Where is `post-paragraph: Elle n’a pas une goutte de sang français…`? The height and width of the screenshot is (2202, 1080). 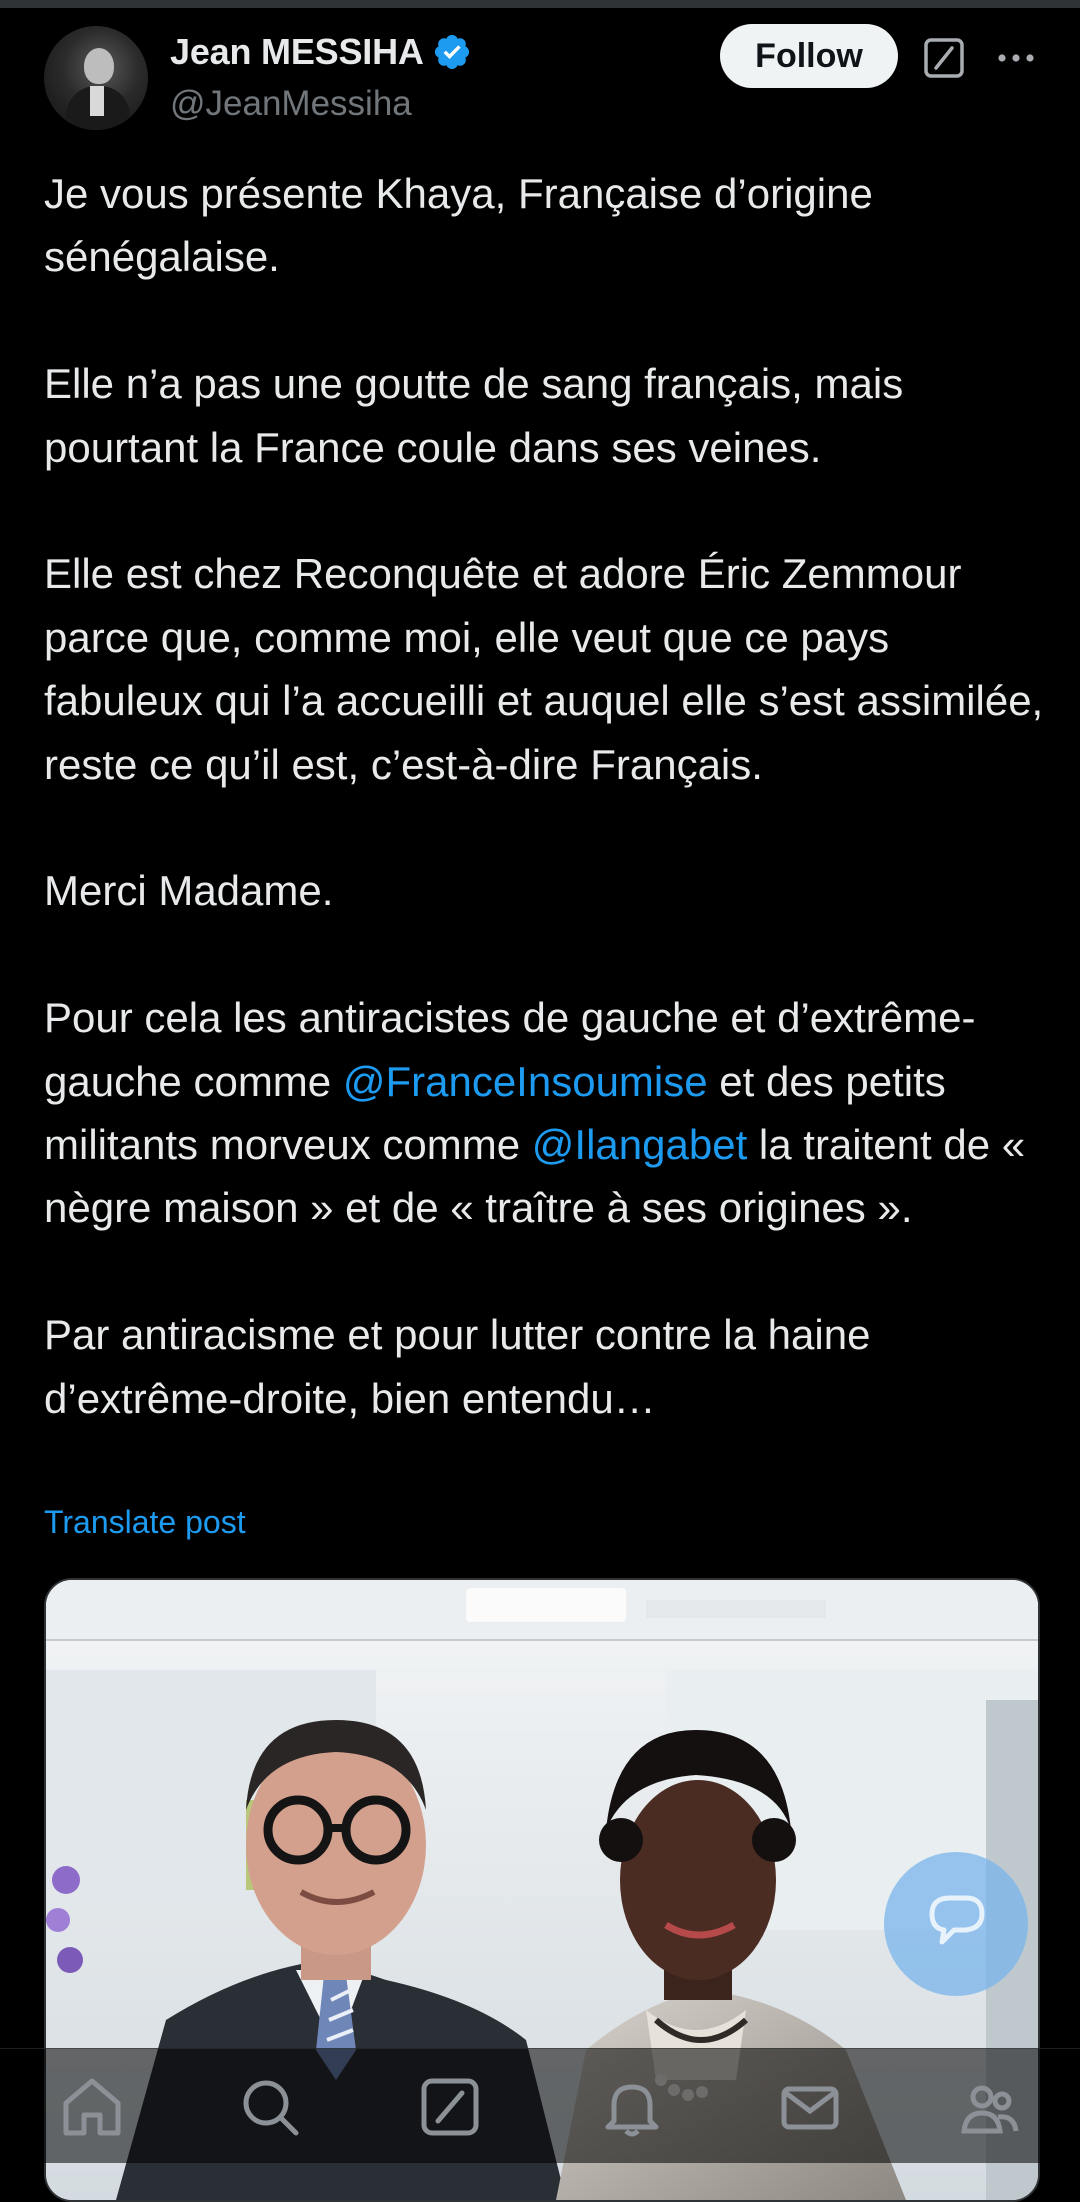 post-paragraph: Elle n’a pas une goutte de sang français… is located at coordinates (474, 415).